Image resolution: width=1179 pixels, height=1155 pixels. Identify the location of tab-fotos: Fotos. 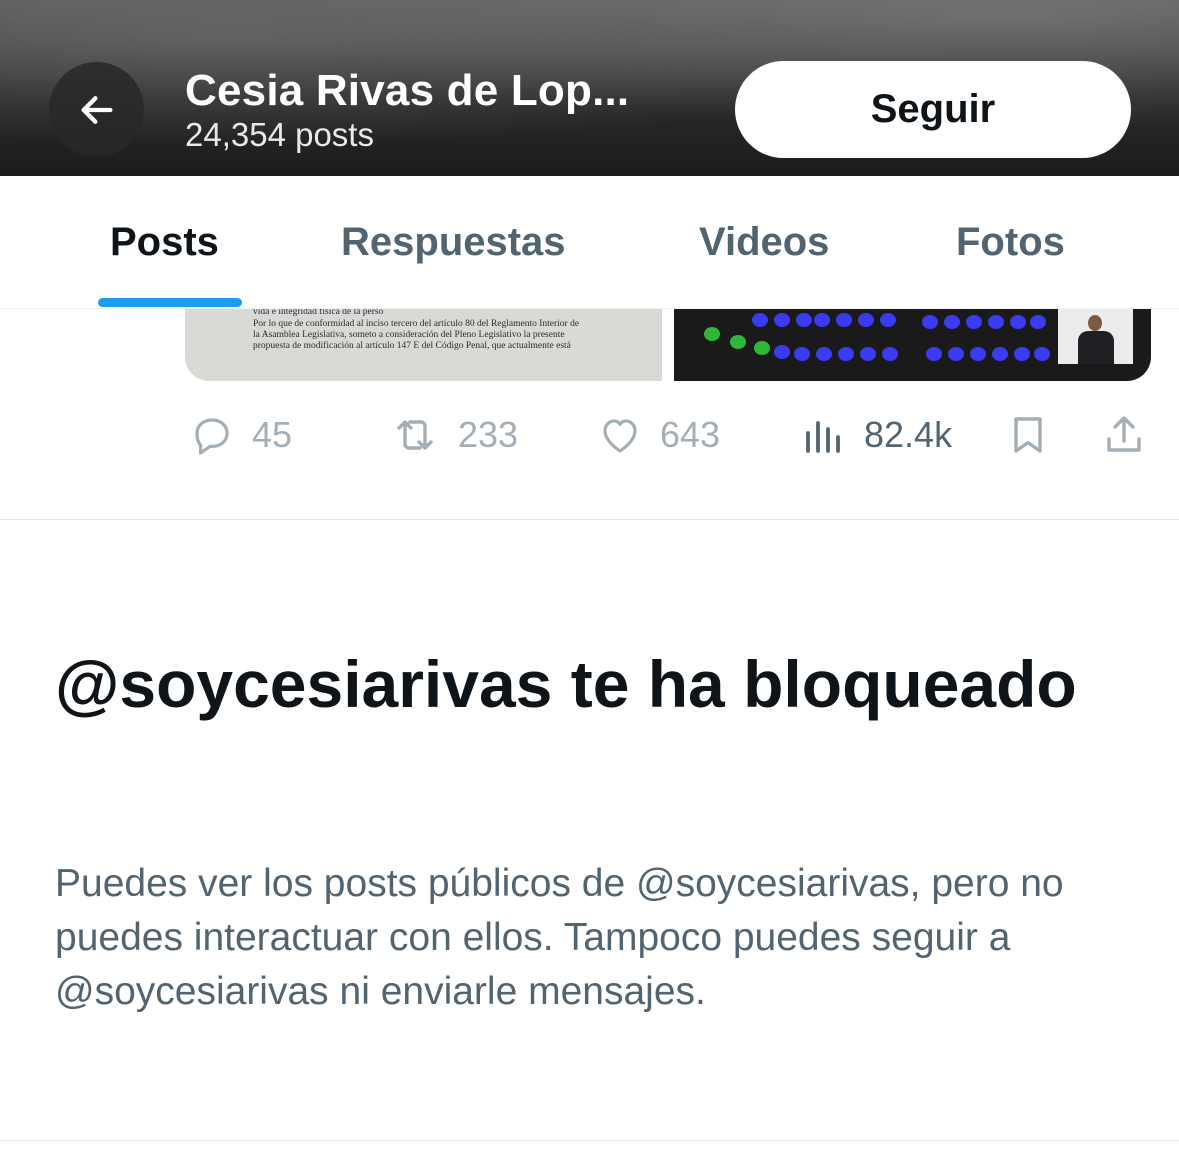
(1010, 242).